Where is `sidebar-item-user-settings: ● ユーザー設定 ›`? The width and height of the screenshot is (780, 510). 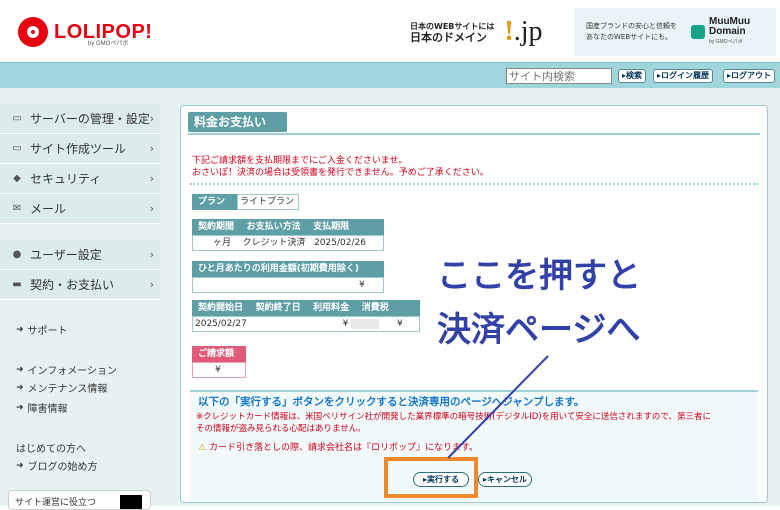
sidebar-item-user-settings: ● ユーザー設定 › is located at coordinates (80, 255).